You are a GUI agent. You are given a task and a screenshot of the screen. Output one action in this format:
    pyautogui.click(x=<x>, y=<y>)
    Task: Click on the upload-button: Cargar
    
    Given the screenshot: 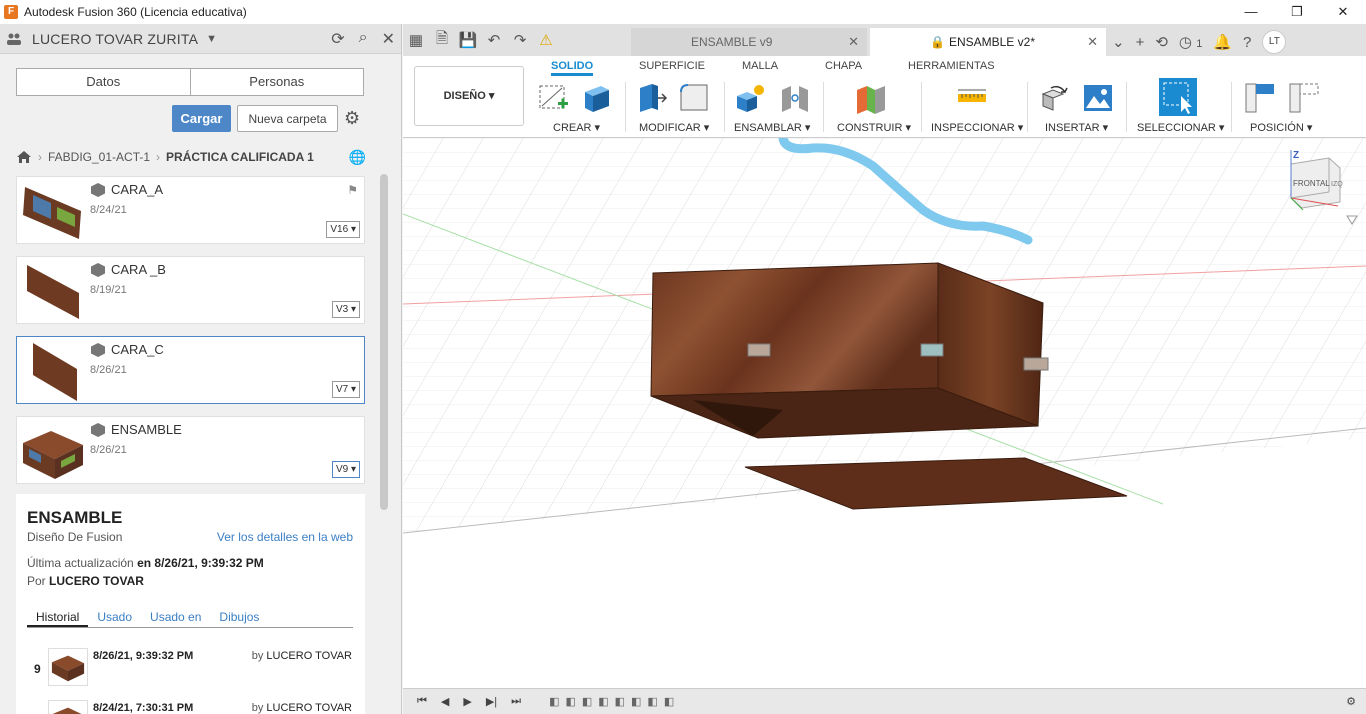 What is the action you would take?
    pyautogui.click(x=201, y=118)
    